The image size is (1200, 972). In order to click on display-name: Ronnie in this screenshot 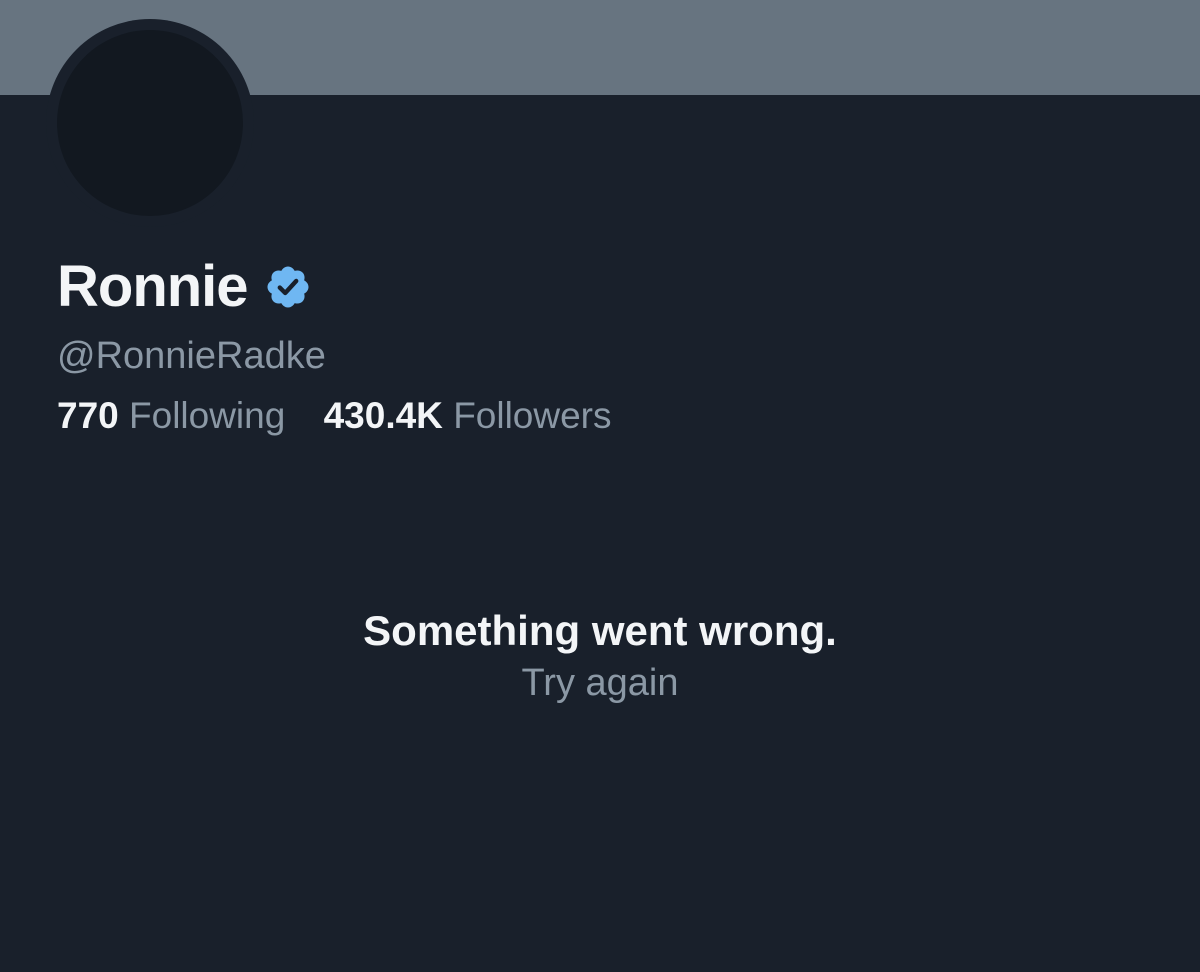, I will do `click(153, 286)`.